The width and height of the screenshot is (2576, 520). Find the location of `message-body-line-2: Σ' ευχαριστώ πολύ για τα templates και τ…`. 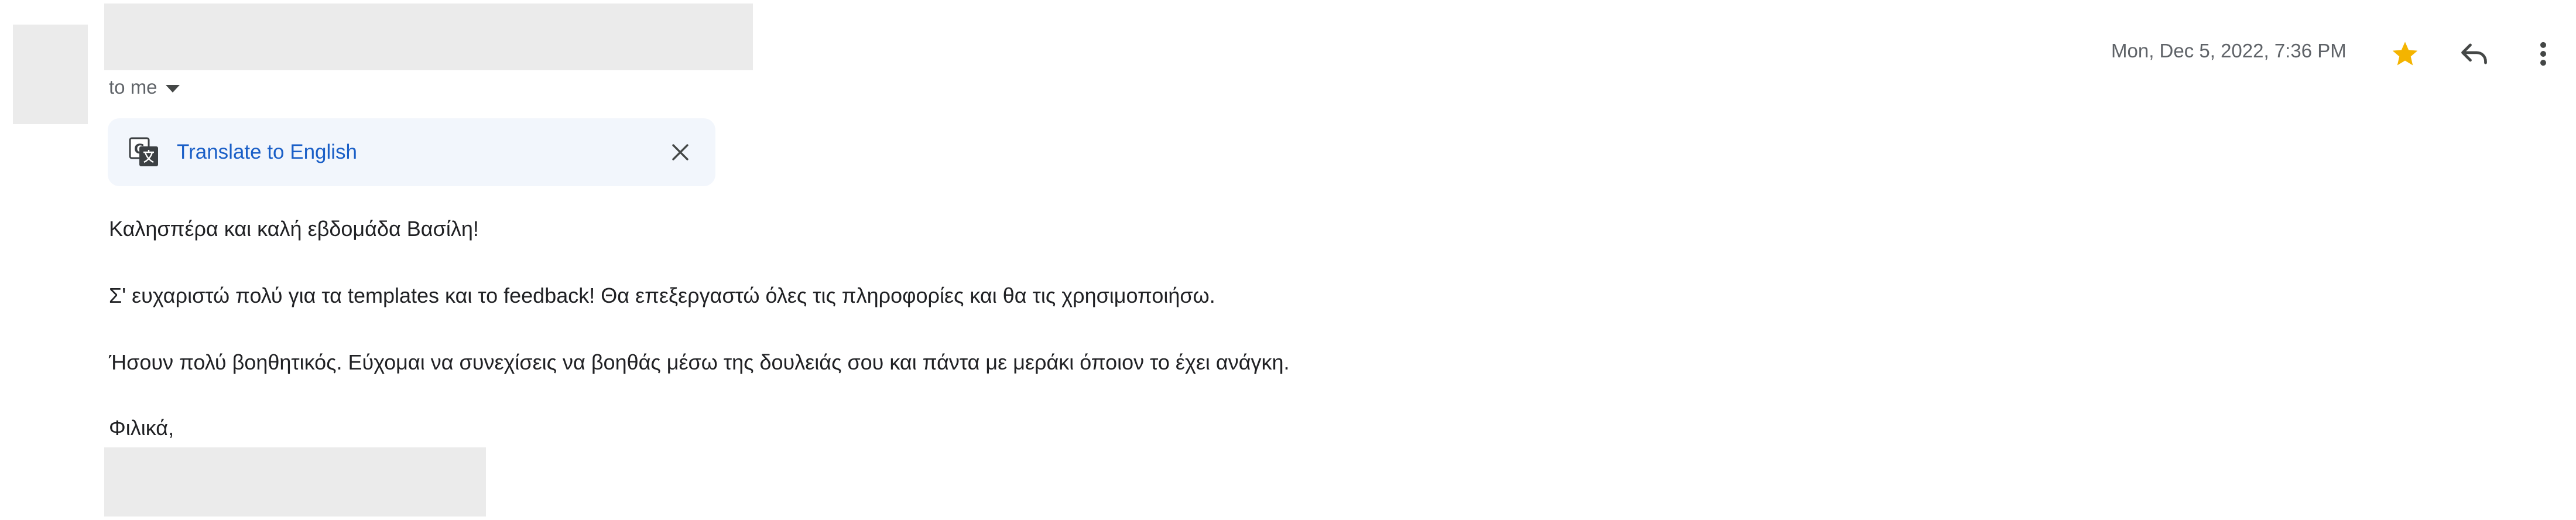

message-body-line-2: Σ' ευχαριστώ πολύ για τα templates και τ… is located at coordinates (662, 295).